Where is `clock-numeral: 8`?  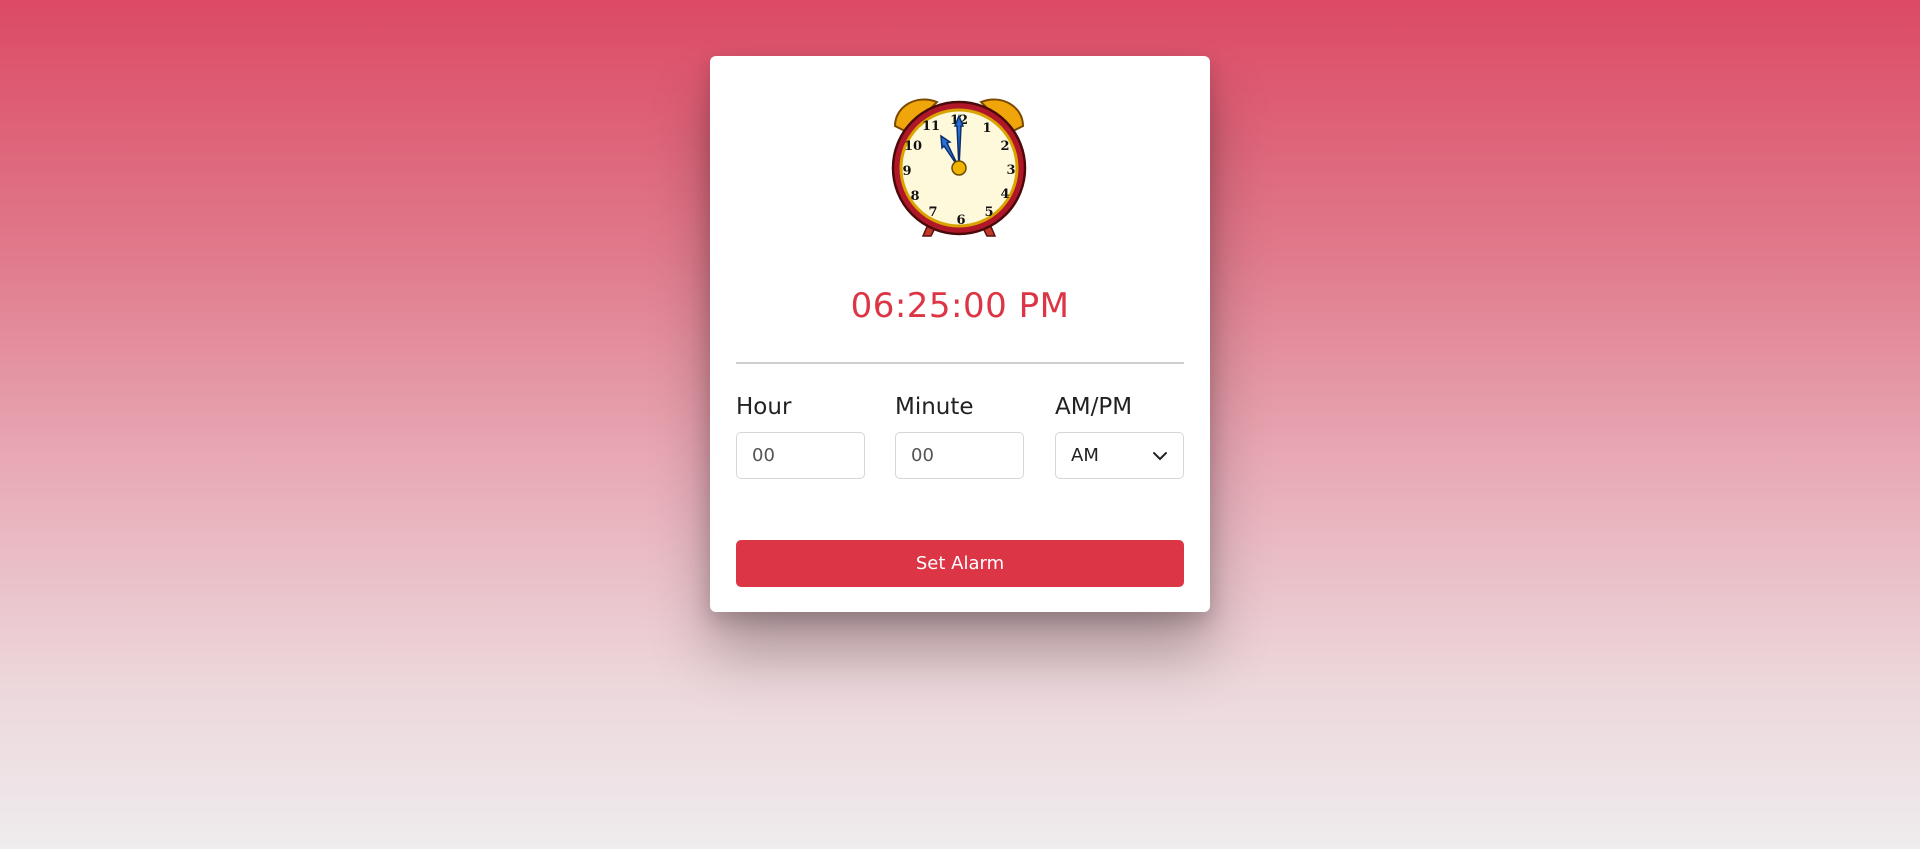 clock-numeral: 8 is located at coordinates (914, 196).